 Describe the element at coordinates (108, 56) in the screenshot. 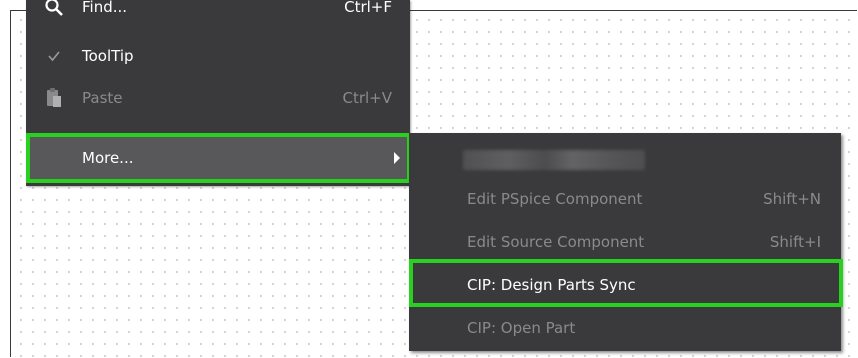

I see `menu-item-tooltip-label: ToolTip` at that location.